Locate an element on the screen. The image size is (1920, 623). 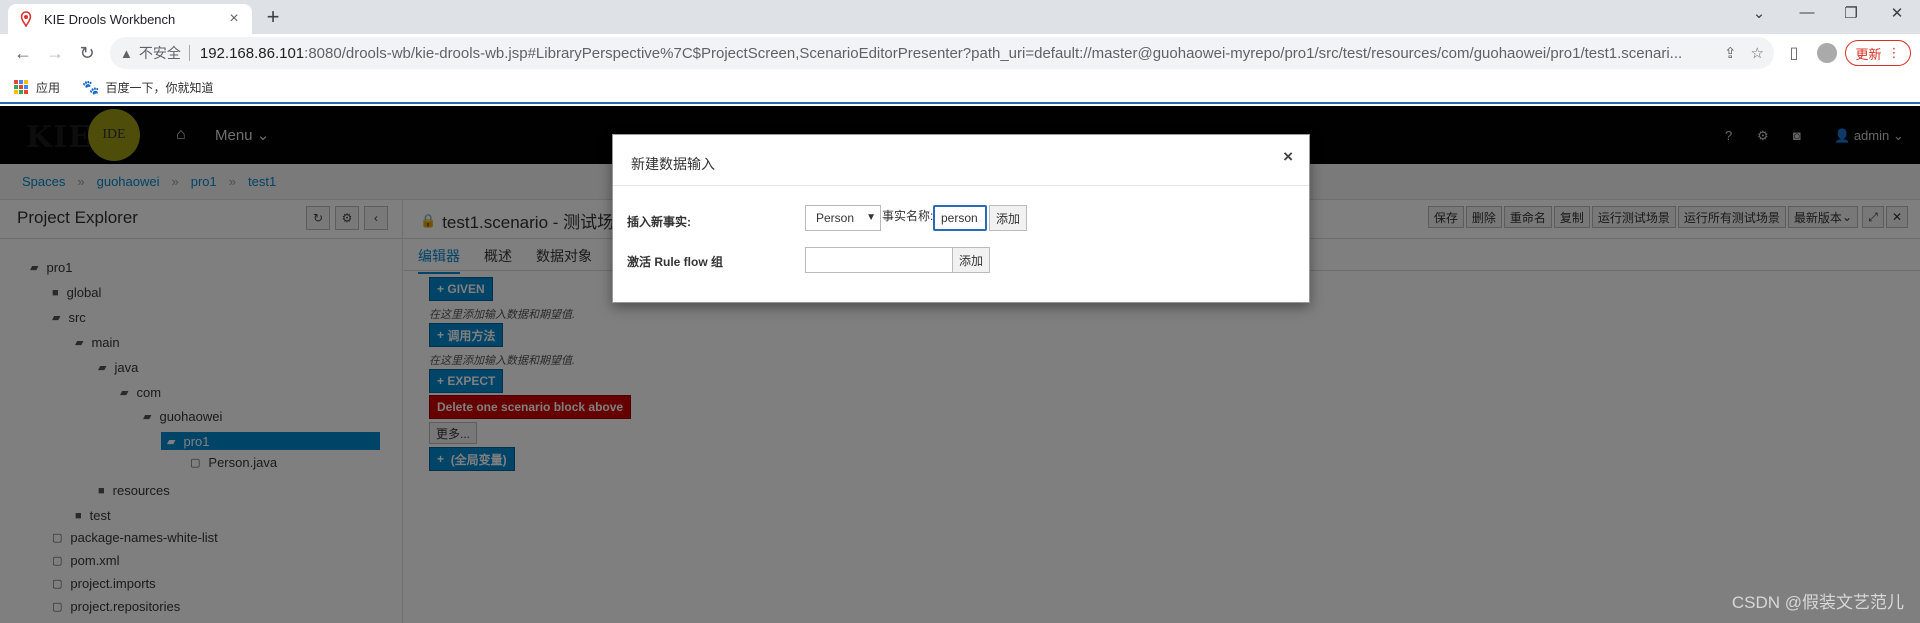
bookmark-apps: 应用 is located at coordinates (37, 87).